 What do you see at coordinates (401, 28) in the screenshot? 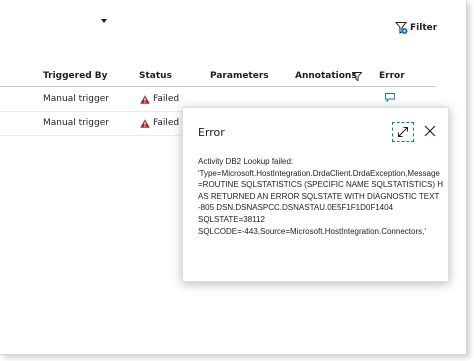
I see `filter-icon` at bounding box center [401, 28].